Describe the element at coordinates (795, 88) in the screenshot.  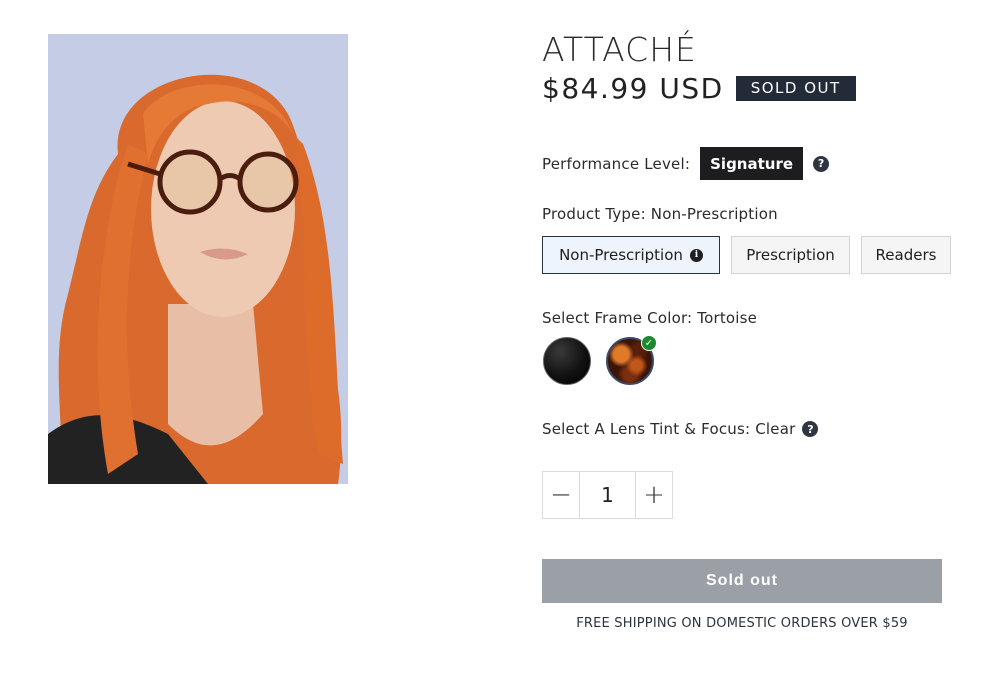
I see `sold-out-badge: SOLD OUT` at that location.